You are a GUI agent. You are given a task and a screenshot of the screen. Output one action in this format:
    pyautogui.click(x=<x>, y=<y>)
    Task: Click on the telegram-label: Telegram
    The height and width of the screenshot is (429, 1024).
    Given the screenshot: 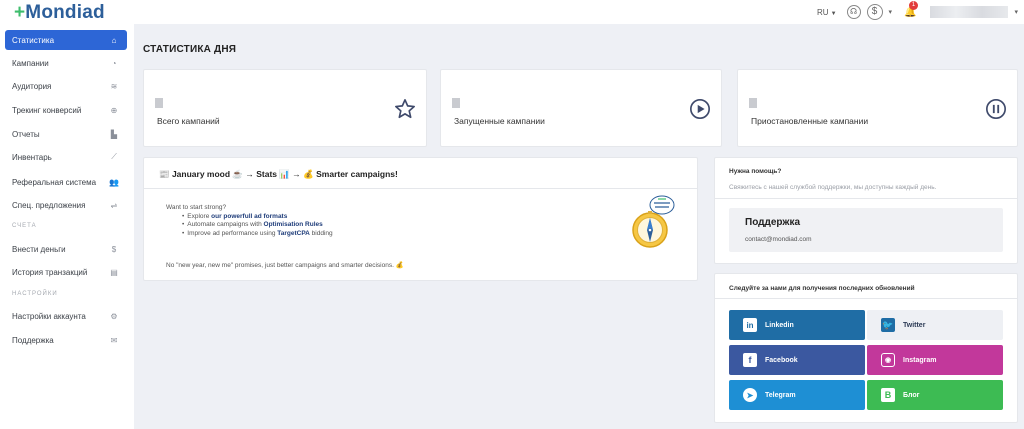 What is the action you would take?
    pyautogui.click(x=780, y=395)
    